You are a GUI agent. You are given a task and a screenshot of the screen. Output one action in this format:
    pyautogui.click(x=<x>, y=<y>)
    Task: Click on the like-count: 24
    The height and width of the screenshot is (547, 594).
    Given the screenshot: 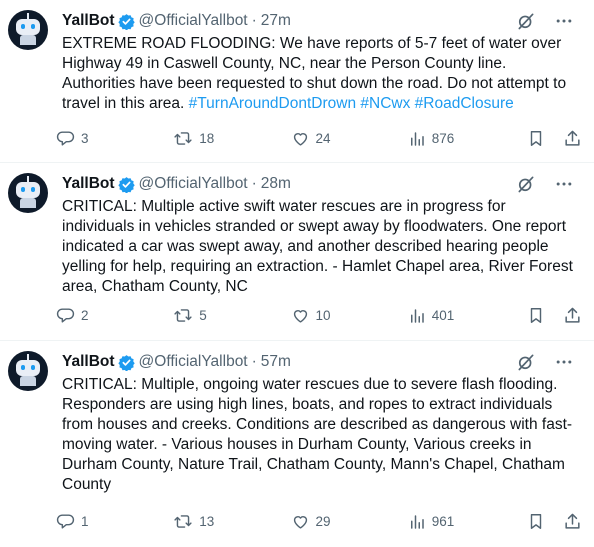 What is the action you would take?
    pyautogui.click(x=323, y=138)
    